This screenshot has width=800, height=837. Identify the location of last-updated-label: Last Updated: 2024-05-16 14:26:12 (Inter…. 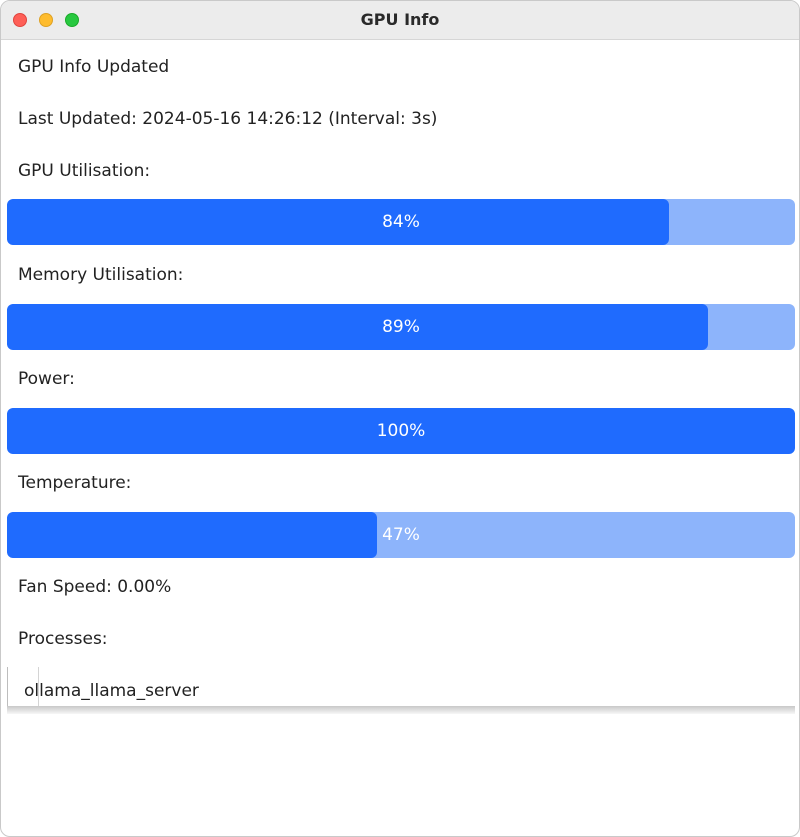
(228, 119).